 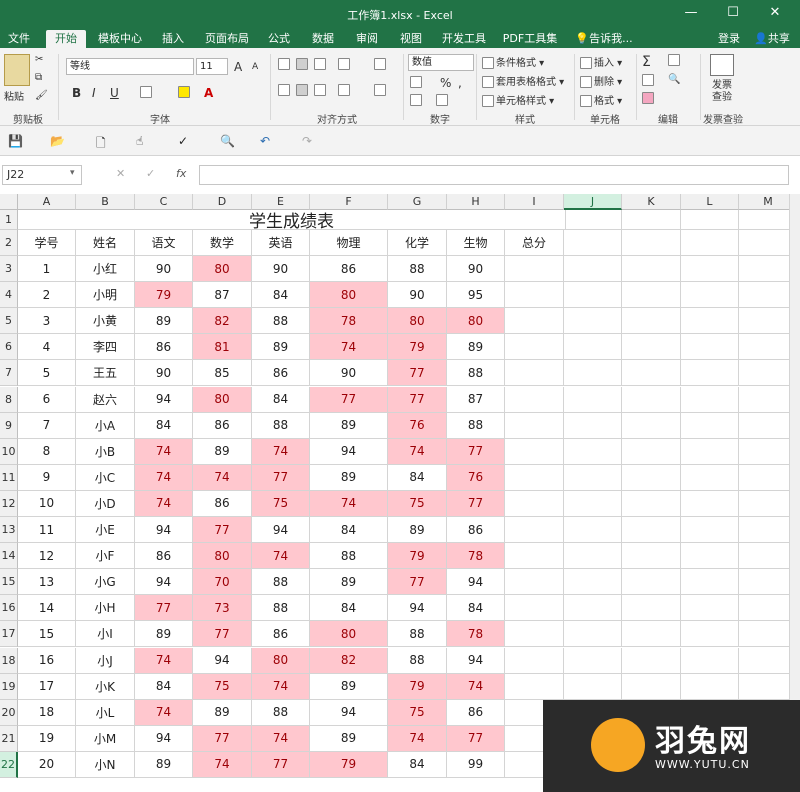 I want to click on table-cell: 小K, so click(x=105, y=686).